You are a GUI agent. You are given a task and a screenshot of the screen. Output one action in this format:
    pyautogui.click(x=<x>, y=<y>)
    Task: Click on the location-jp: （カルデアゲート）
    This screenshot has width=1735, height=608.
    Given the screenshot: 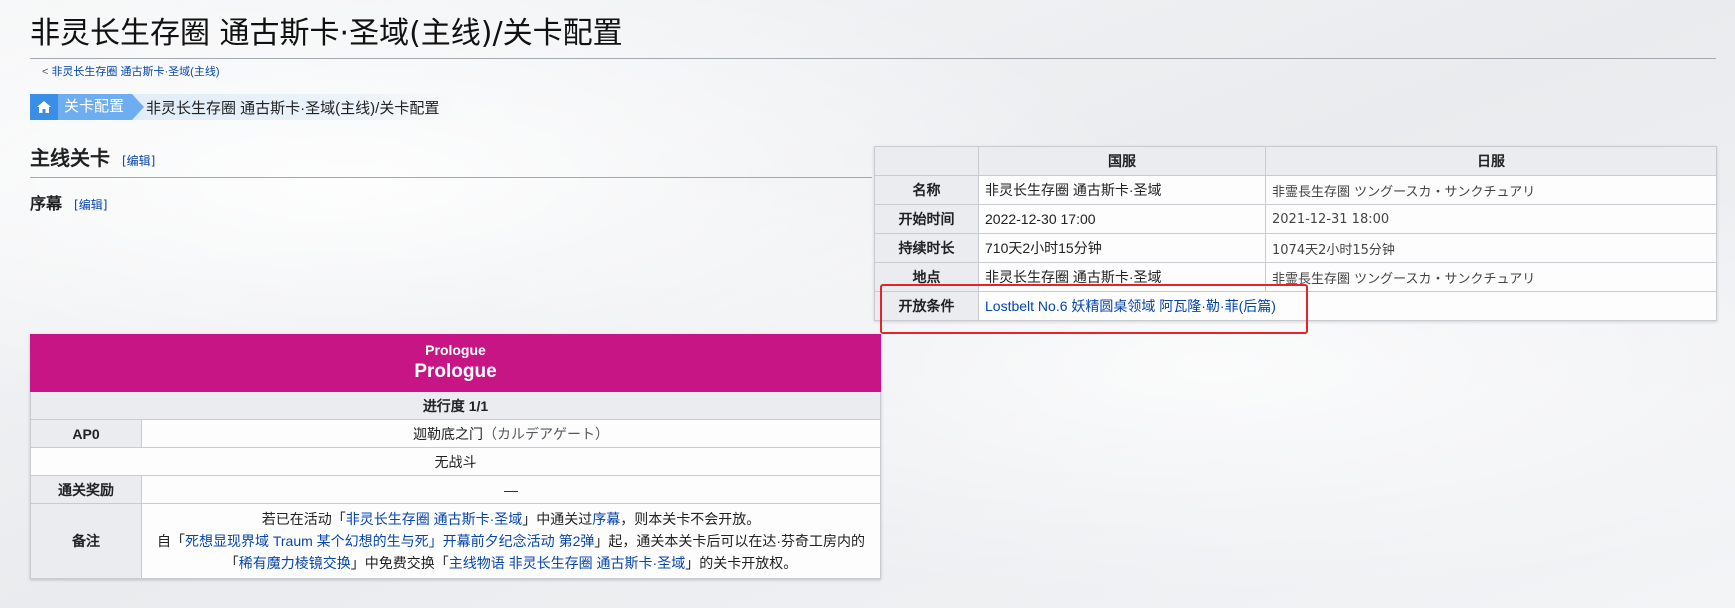 What is the action you would take?
    pyautogui.click(x=546, y=433)
    